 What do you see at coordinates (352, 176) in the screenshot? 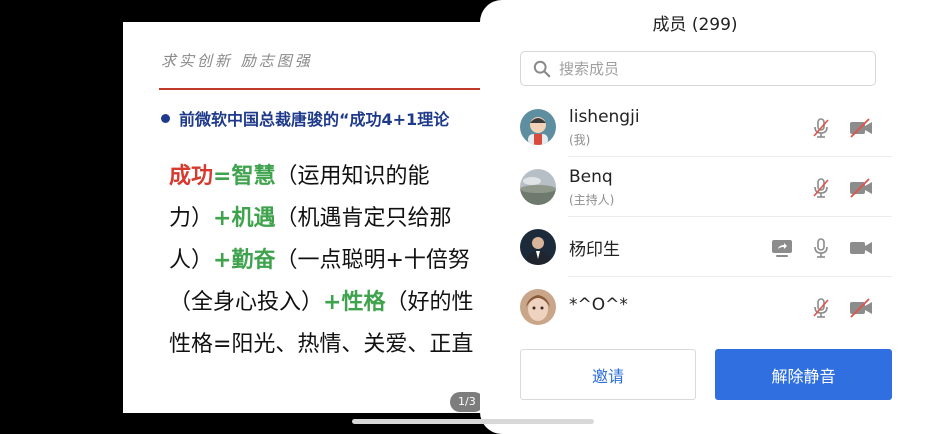
I see `slide-text: （运用知识的能` at bounding box center [352, 176].